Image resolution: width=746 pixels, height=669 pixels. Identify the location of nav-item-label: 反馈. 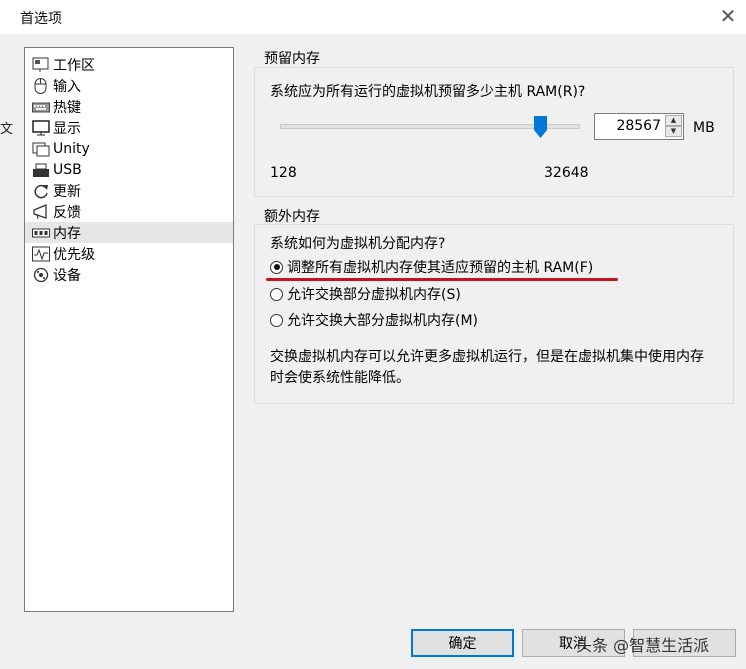
(67, 212).